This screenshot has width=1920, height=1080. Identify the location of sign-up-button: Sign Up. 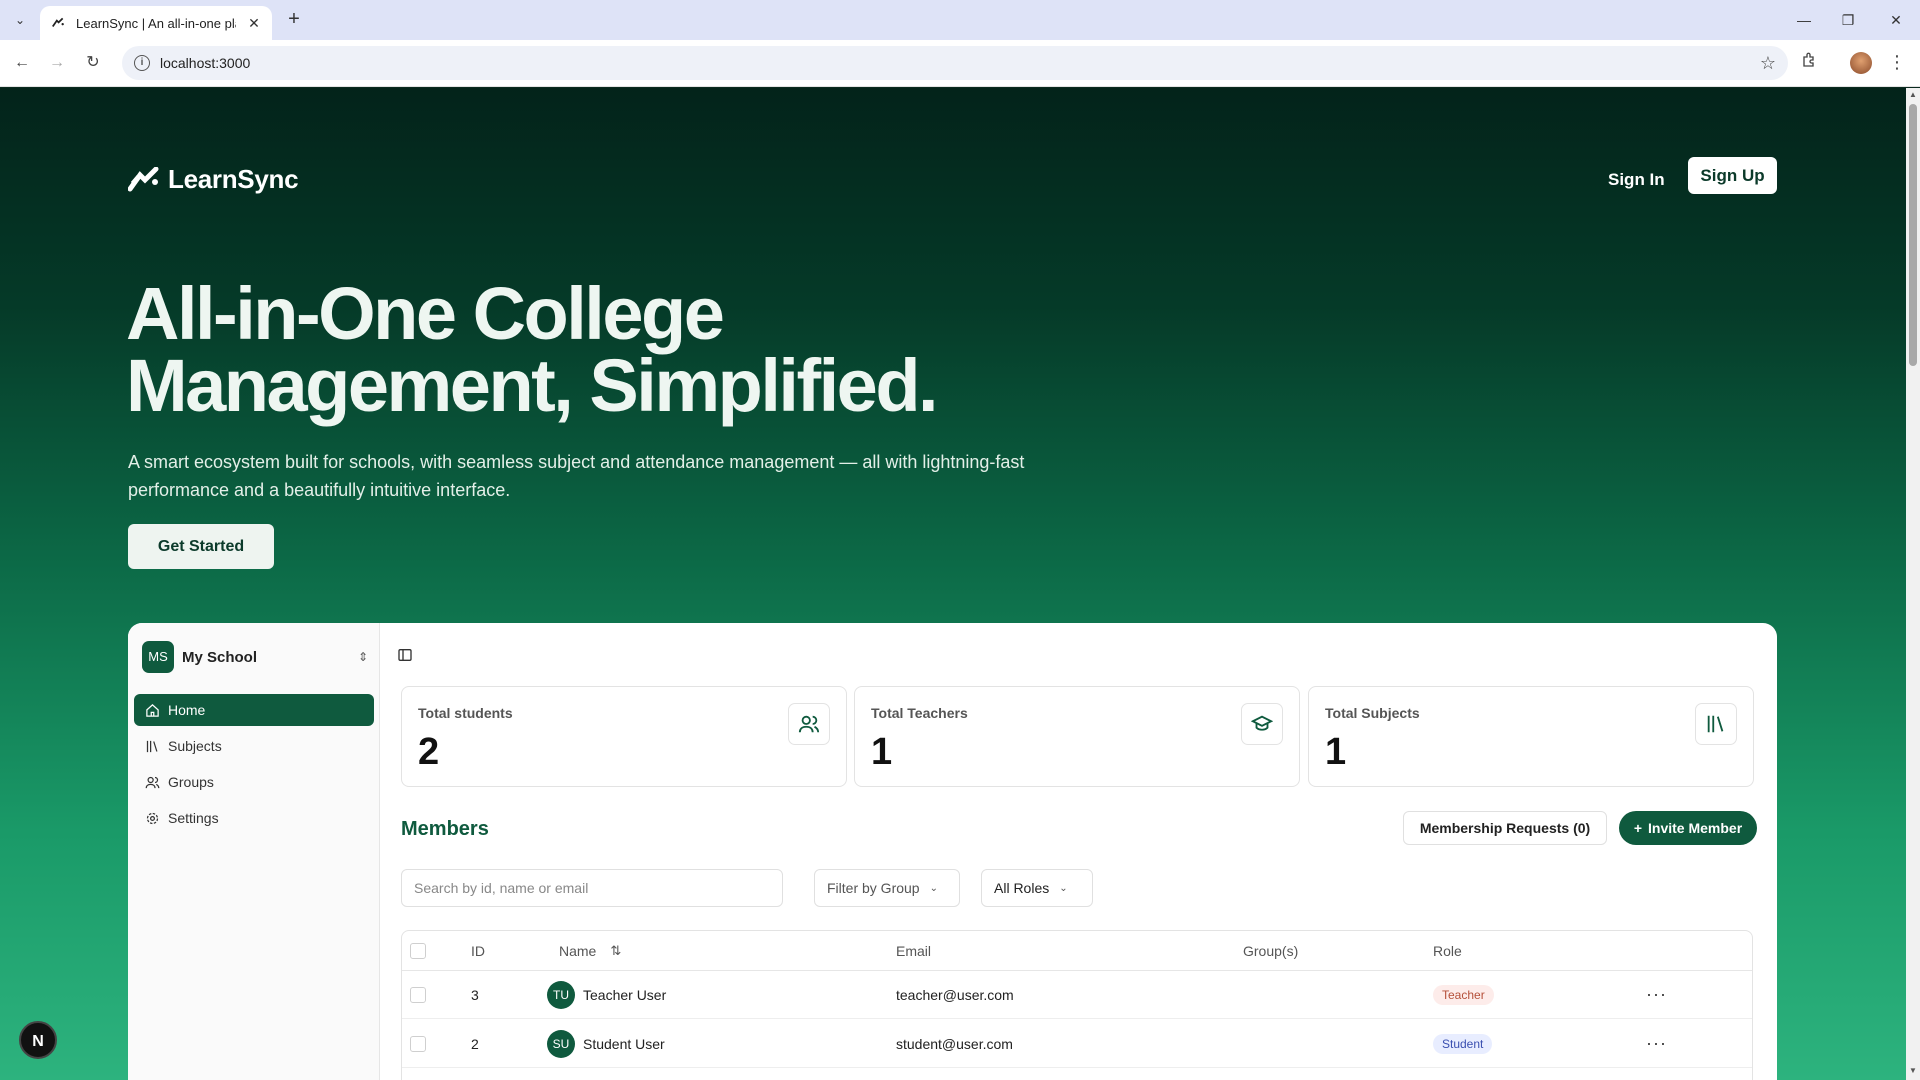
(1732, 175).